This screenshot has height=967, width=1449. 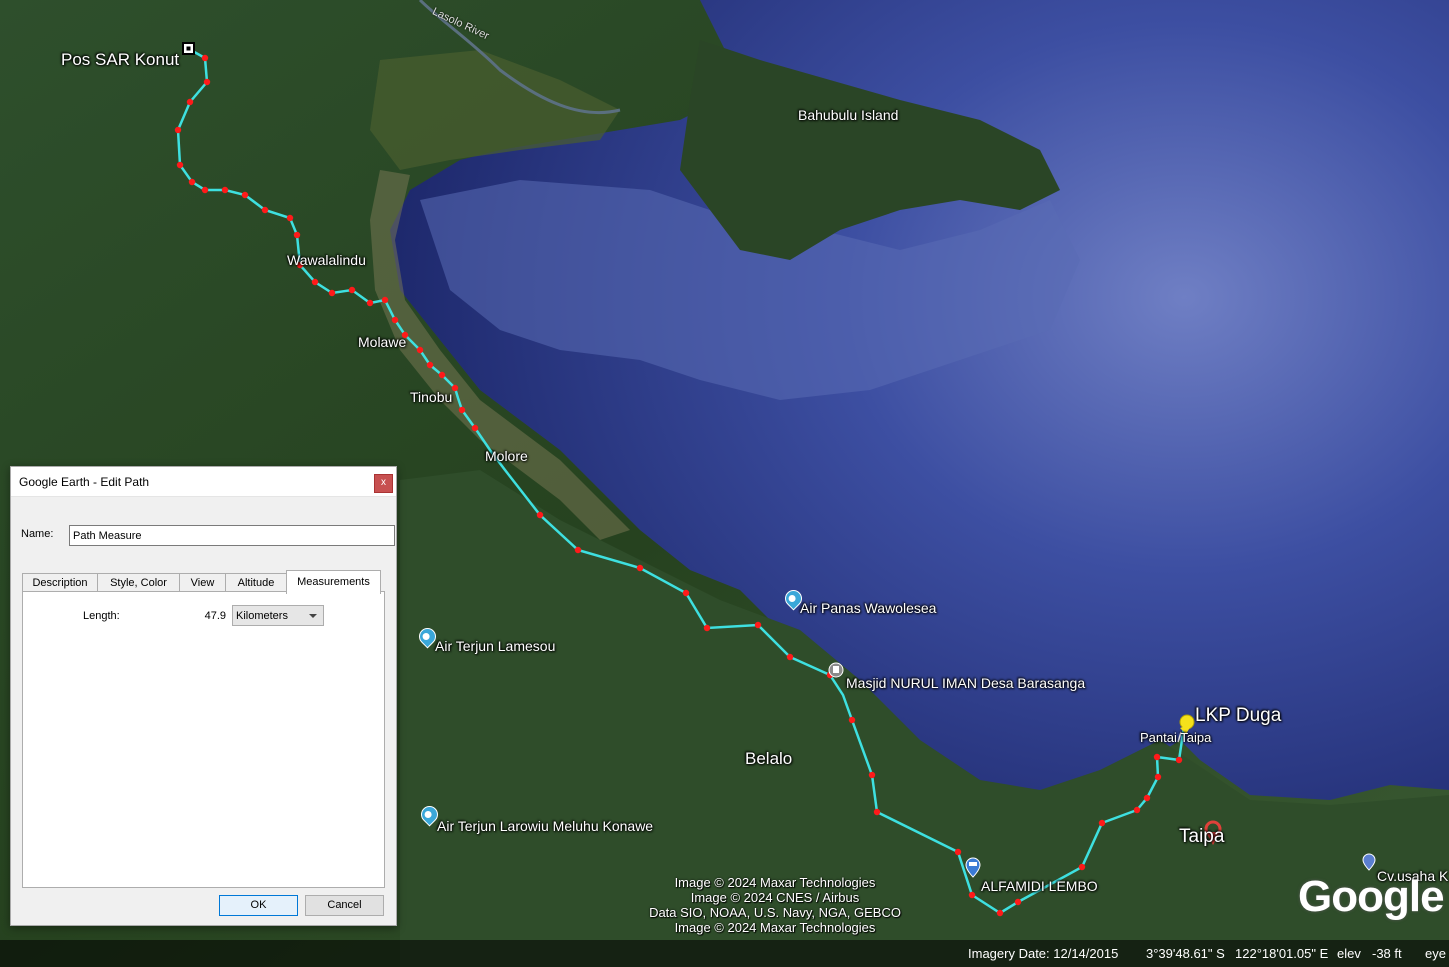 What do you see at coordinates (848, 115) in the screenshot?
I see `label-bahubulu-island: Bahubulu Island` at bounding box center [848, 115].